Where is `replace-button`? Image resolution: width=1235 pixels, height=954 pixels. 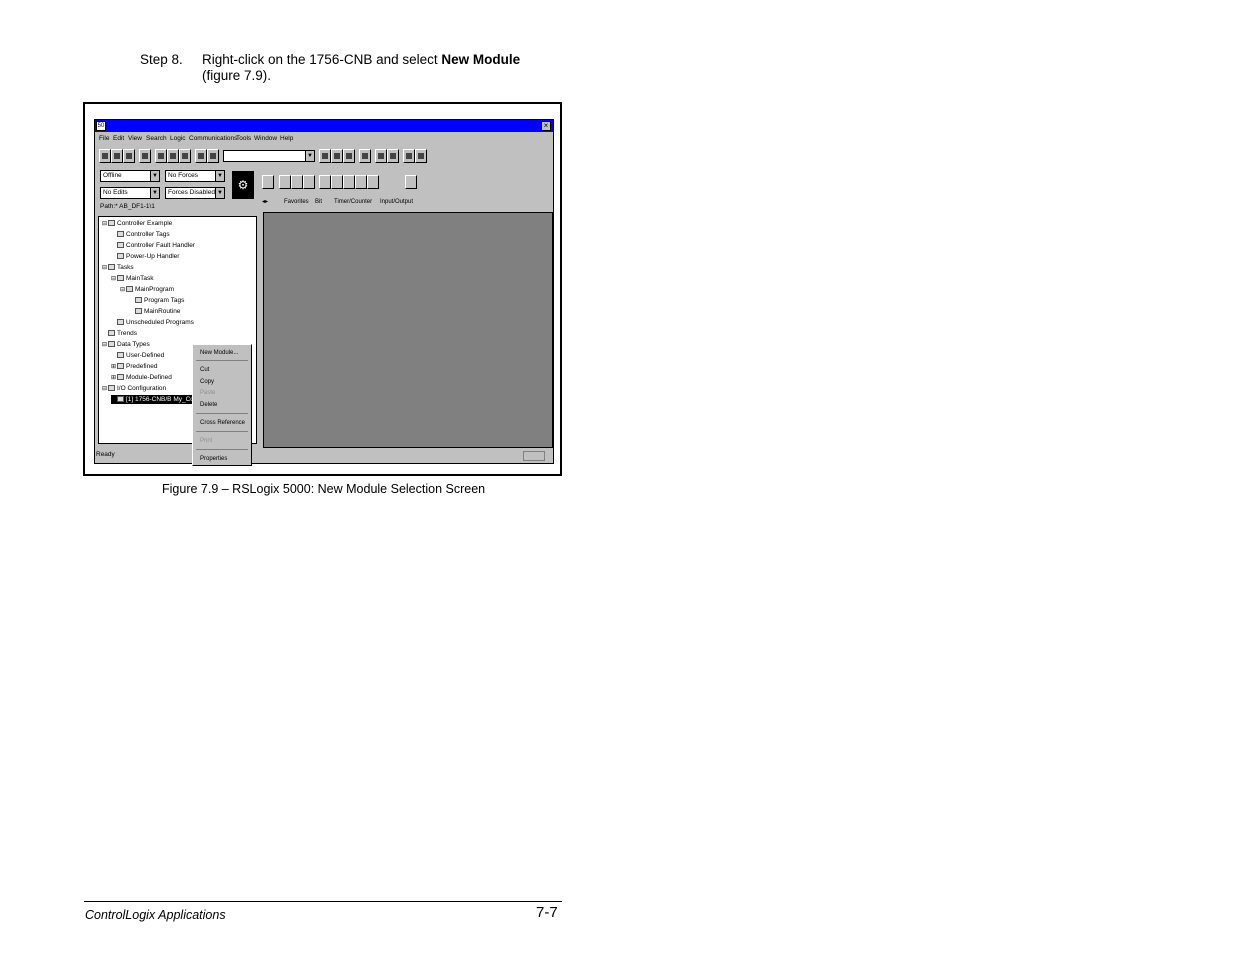
replace-button is located at coordinates (349, 156).